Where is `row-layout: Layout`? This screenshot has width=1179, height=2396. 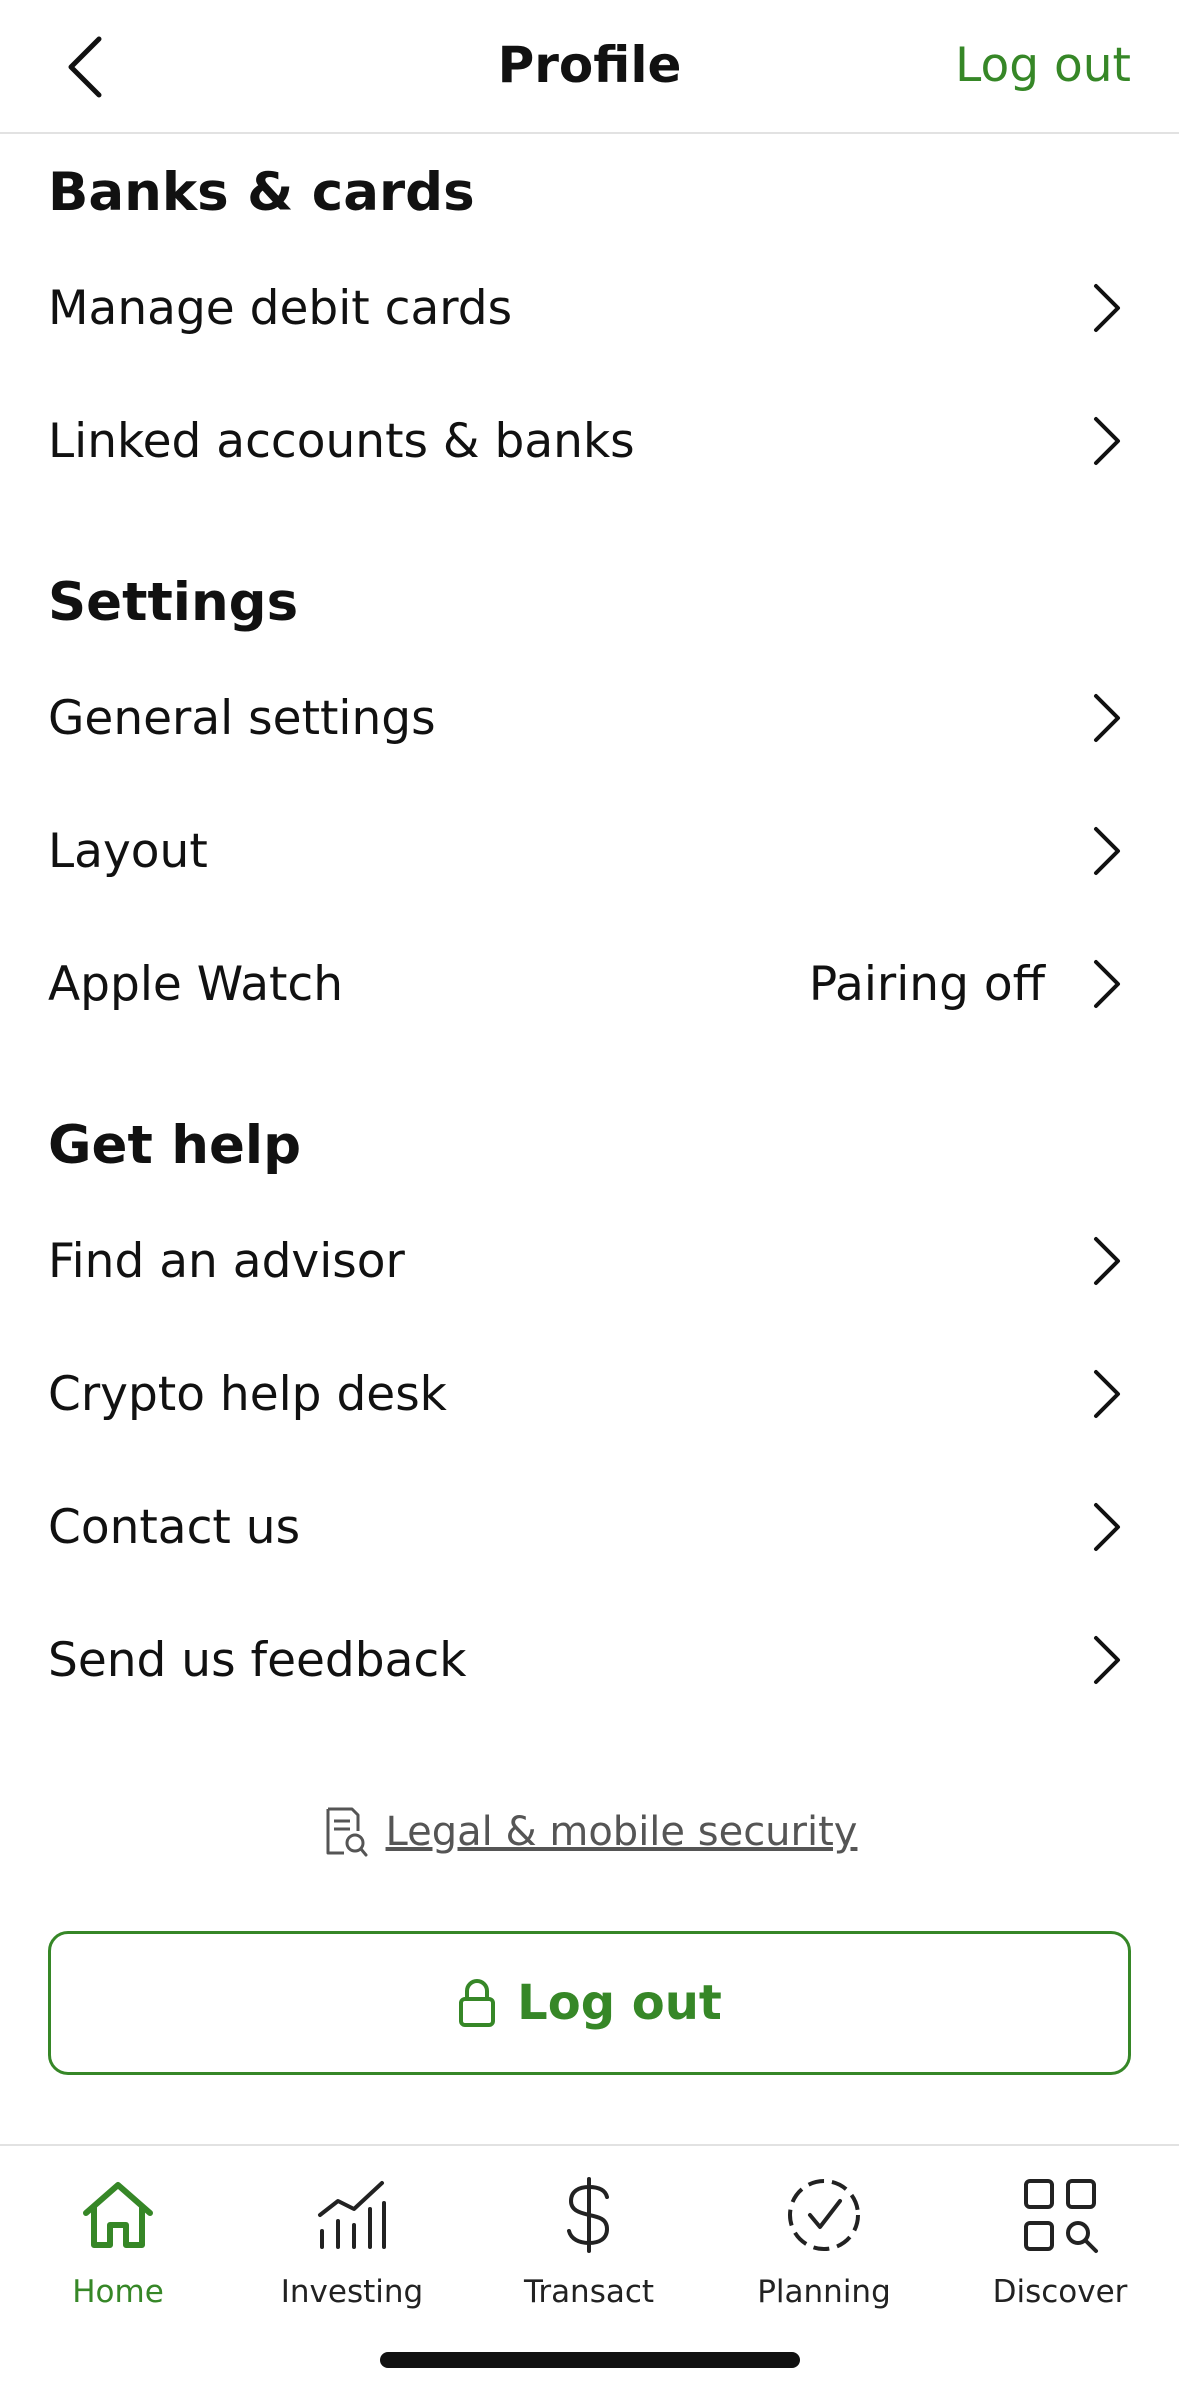
row-layout: Layout is located at coordinates (589, 851).